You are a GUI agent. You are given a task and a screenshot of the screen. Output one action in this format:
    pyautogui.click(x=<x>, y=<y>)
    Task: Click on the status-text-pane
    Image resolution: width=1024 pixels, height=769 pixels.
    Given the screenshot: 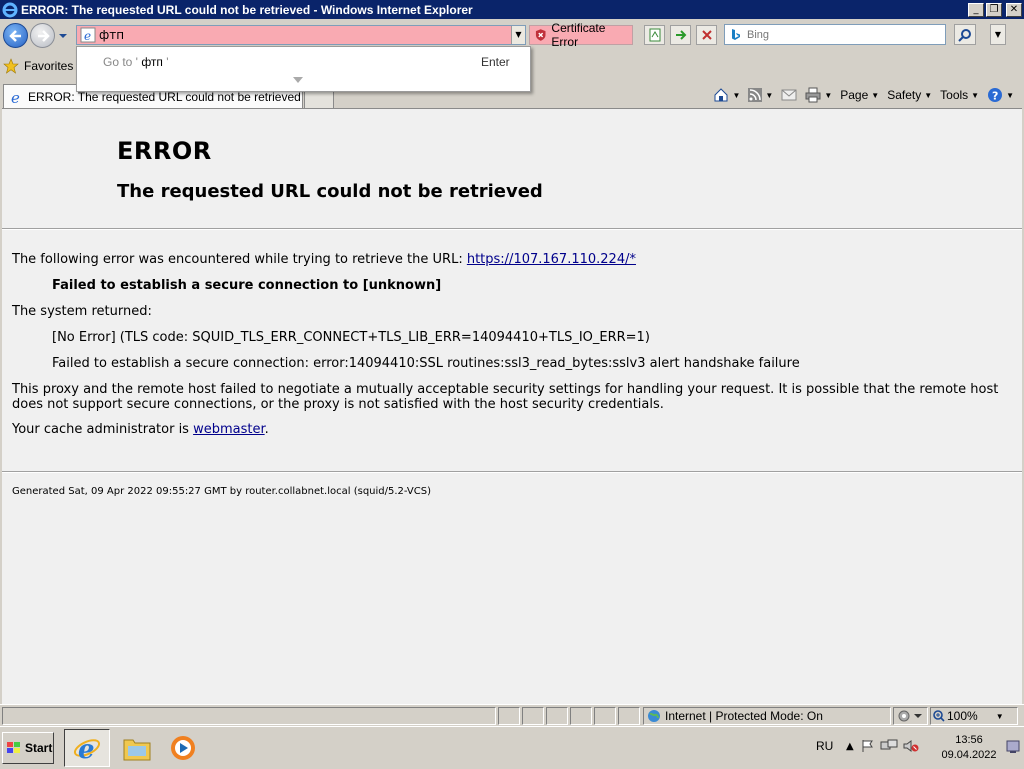 What is the action you would take?
    pyautogui.click(x=249, y=716)
    